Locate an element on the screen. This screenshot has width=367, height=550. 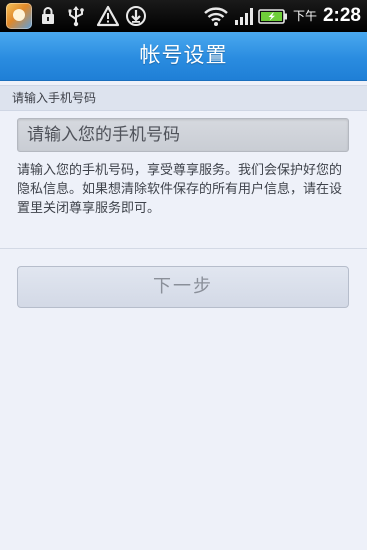
section-header-label: 请输入手机号码 is located at coordinates (54, 98).